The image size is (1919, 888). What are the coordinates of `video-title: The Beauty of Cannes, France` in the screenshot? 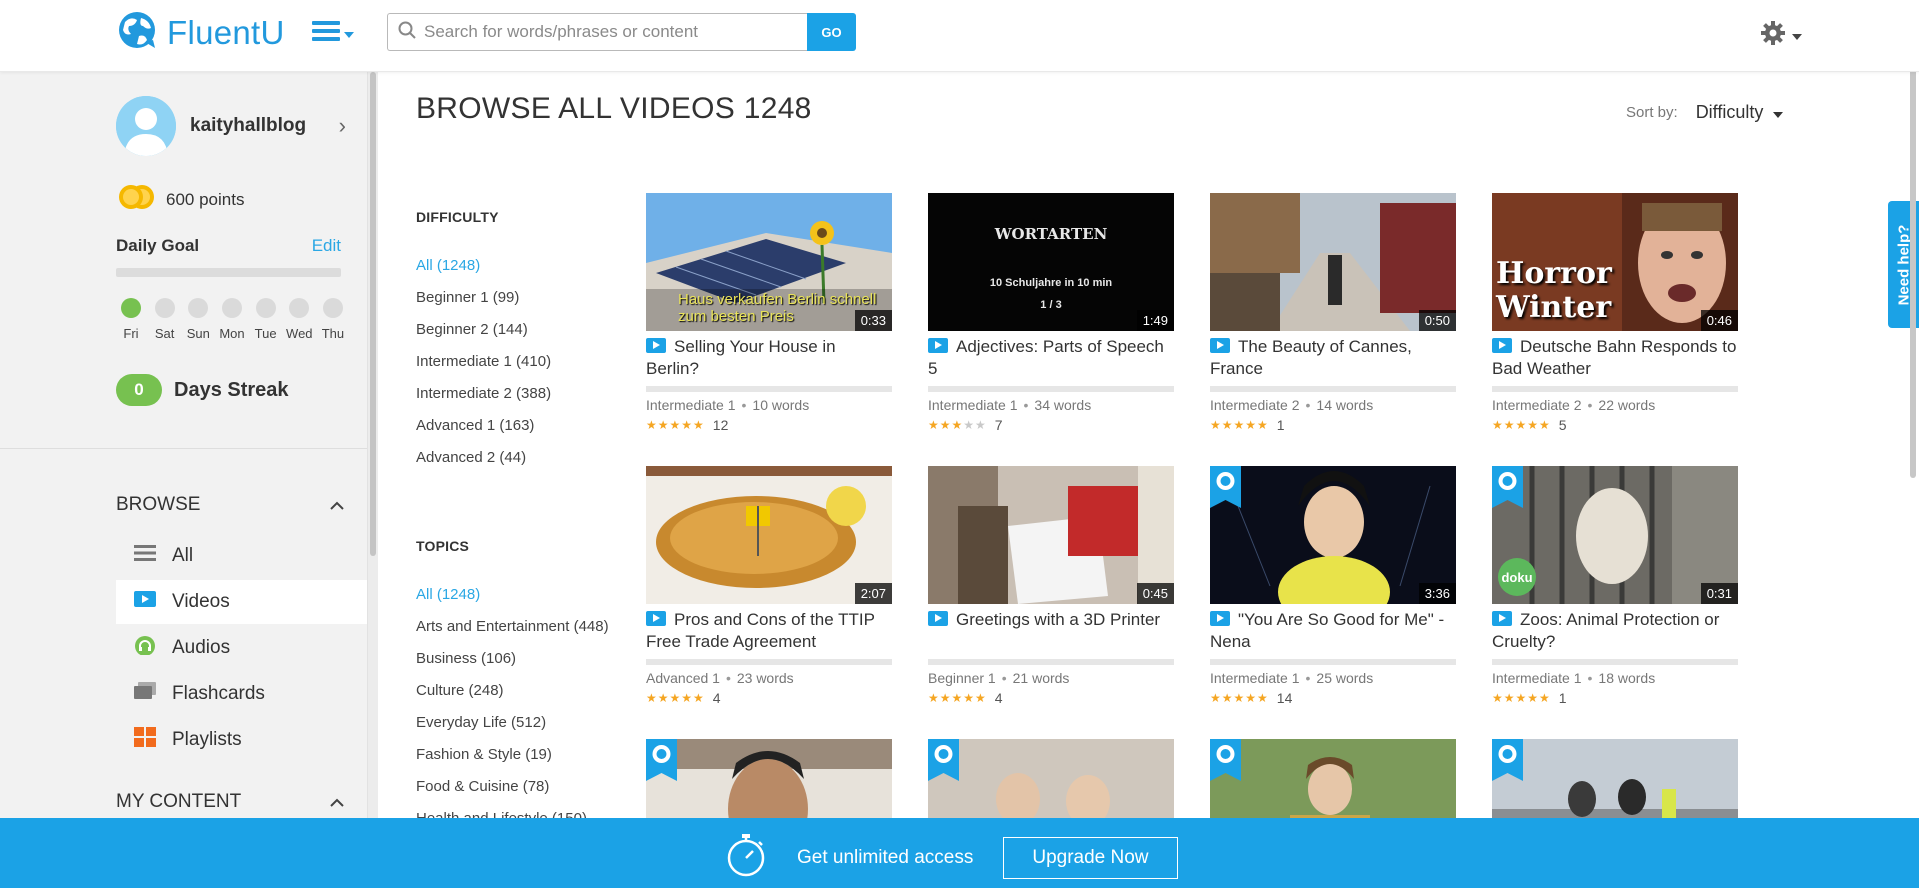 It's located at (1333, 358).